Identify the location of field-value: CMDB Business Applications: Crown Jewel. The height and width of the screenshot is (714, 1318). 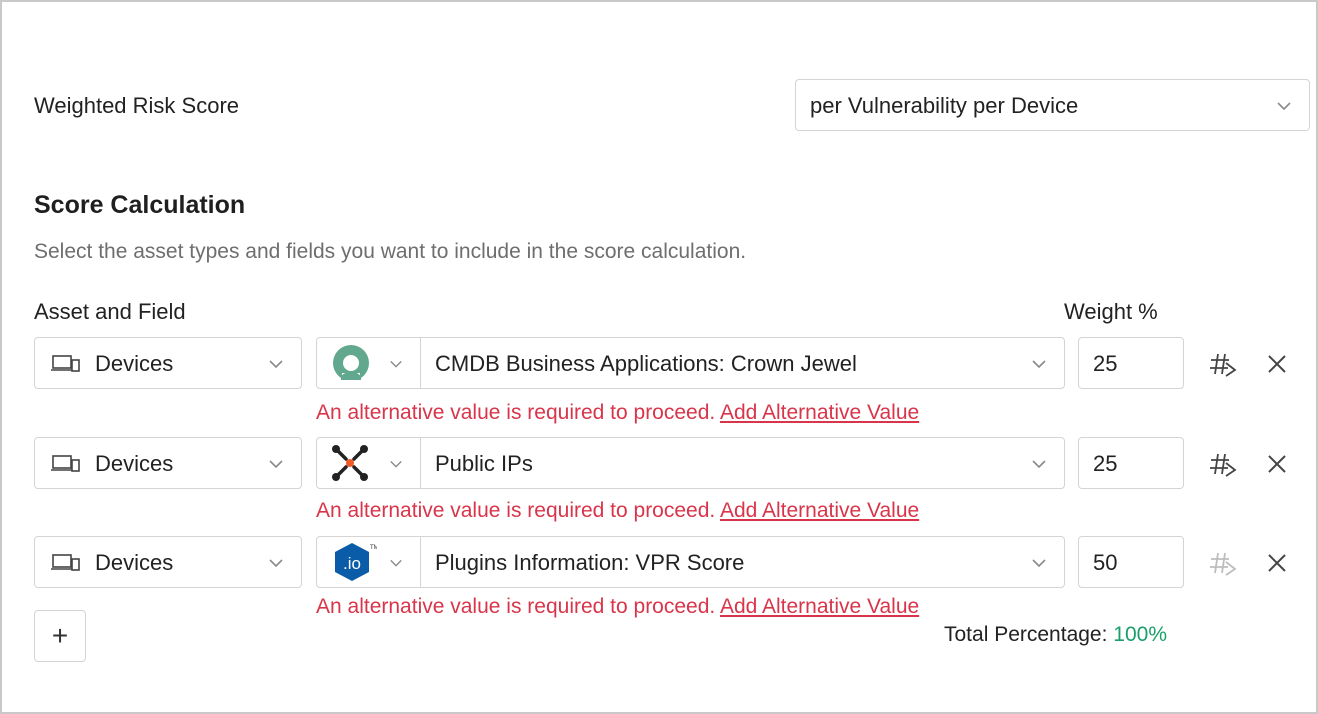
(646, 363).